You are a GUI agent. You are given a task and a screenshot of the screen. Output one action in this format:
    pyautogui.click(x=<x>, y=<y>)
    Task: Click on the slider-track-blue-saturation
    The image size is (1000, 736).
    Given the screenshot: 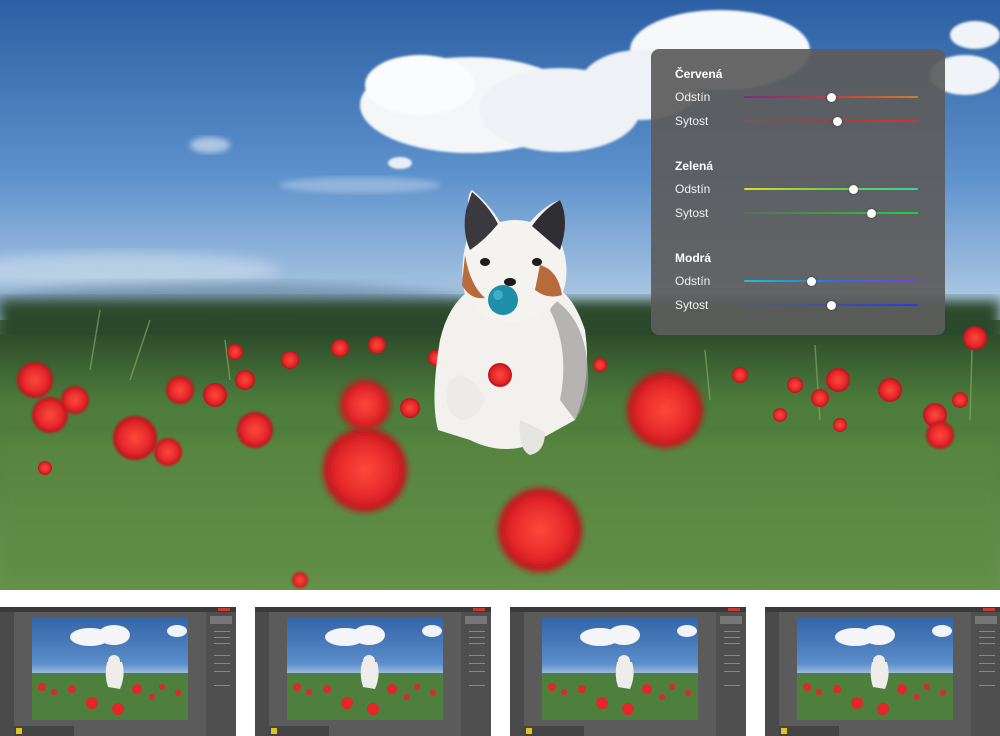 What is the action you would take?
    pyautogui.click(x=831, y=305)
    